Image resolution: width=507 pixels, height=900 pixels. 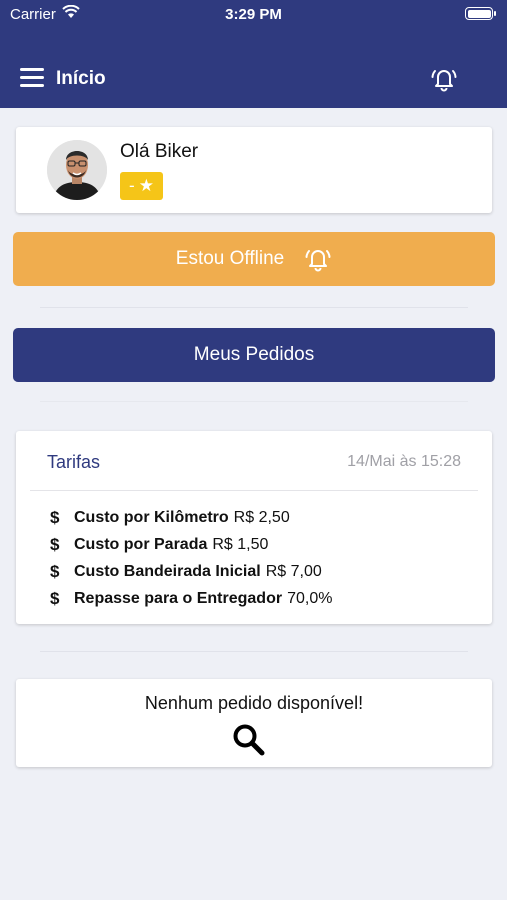 What do you see at coordinates (151, 517) in the screenshot?
I see `tarifa-label: Custo por Kilômetro` at bounding box center [151, 517].